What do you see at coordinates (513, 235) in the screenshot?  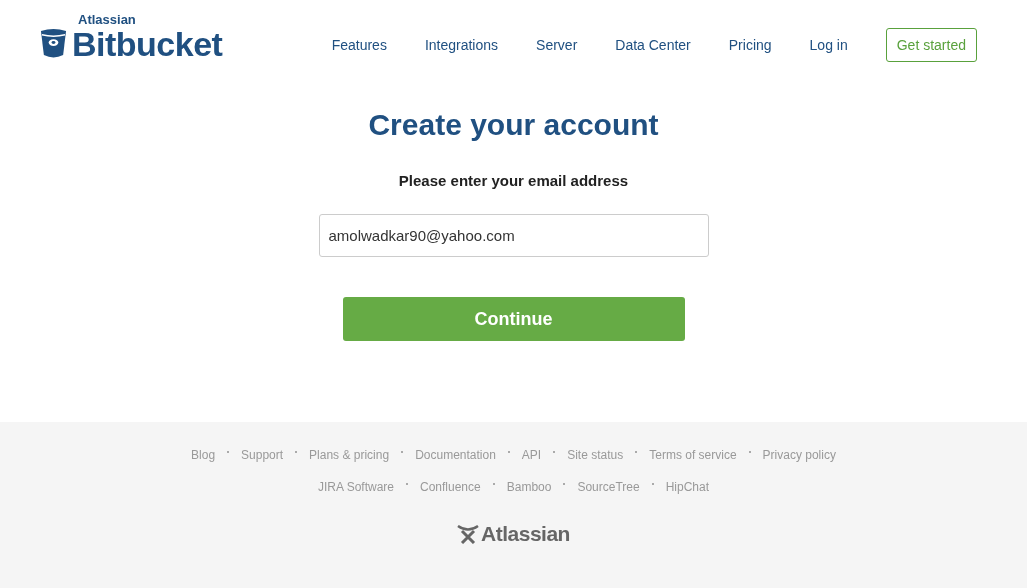 I see `email-field: amolwadkar90@yahoo.com` at bounding box center [513, 235].